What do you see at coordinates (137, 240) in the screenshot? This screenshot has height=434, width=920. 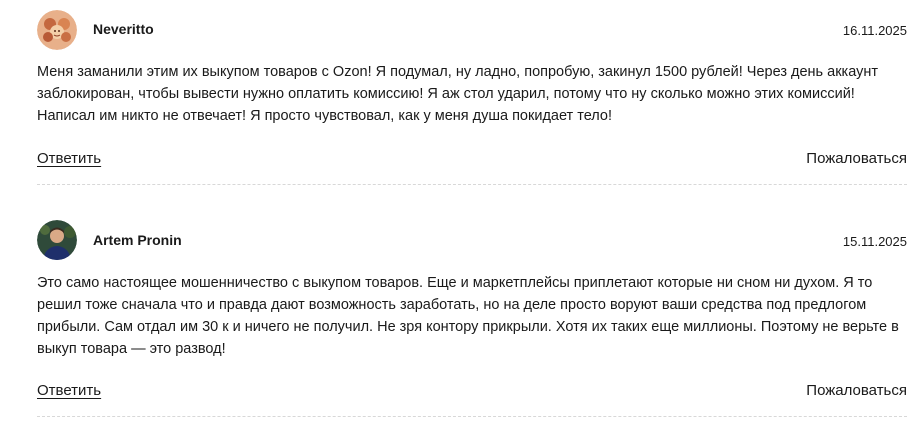 I see `comment-author: Artem Pronin` at bounding box center [137, 240].